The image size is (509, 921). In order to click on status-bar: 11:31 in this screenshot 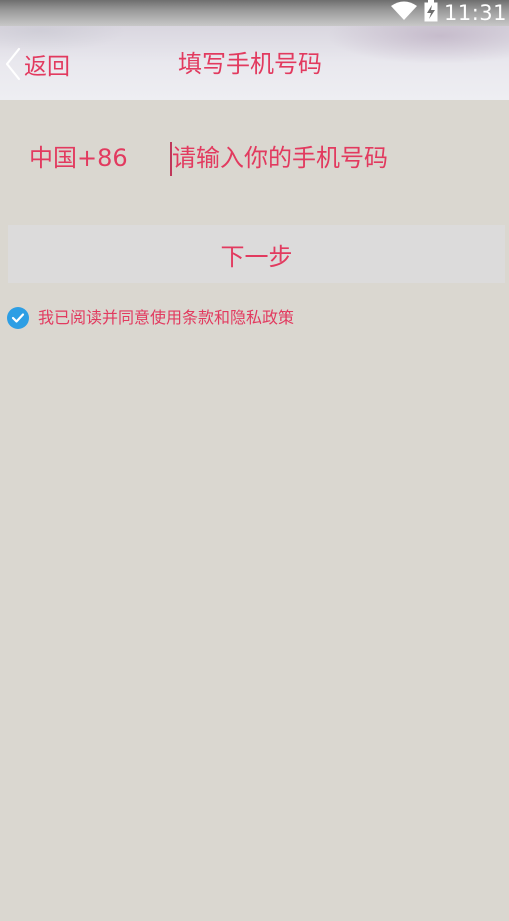, I will do `click(254, 13)`.